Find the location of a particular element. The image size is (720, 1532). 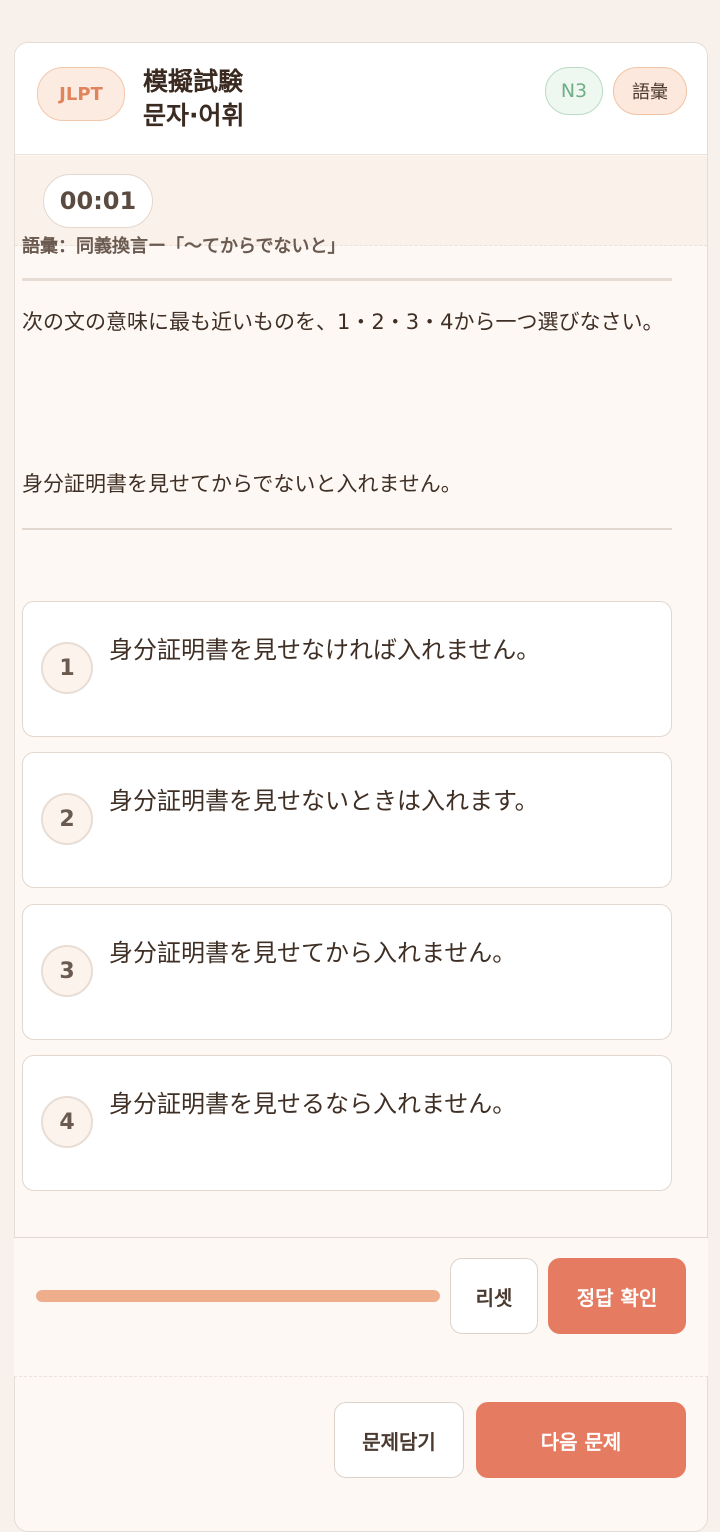

answer-option-4: 4 身分証明書を見せるなら入れません。 is located at coordinates (347, 1123).